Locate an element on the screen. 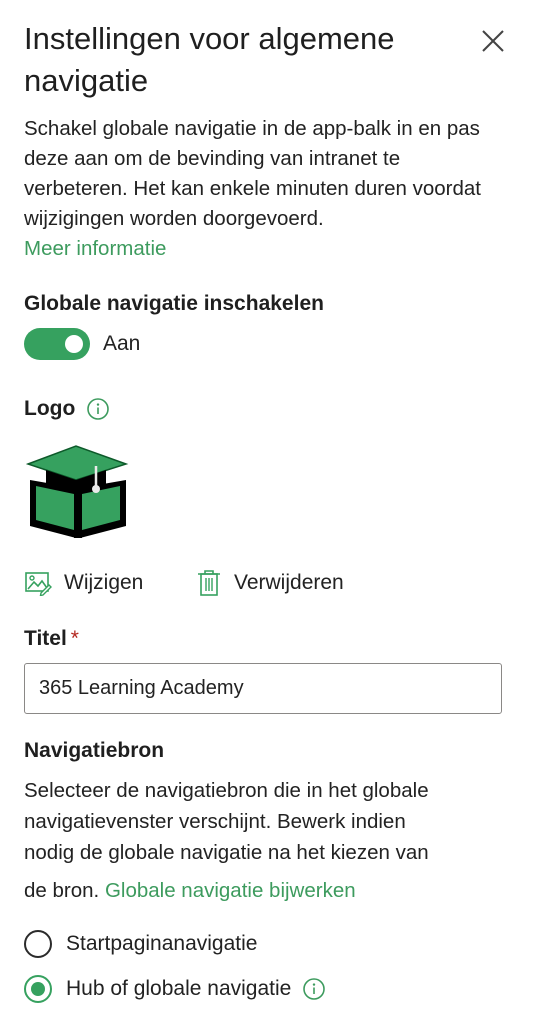 This screenshot has height=1024, width=542. radio-option-startpage: Startpaginanavigatie is located at coordinates (140, 944).